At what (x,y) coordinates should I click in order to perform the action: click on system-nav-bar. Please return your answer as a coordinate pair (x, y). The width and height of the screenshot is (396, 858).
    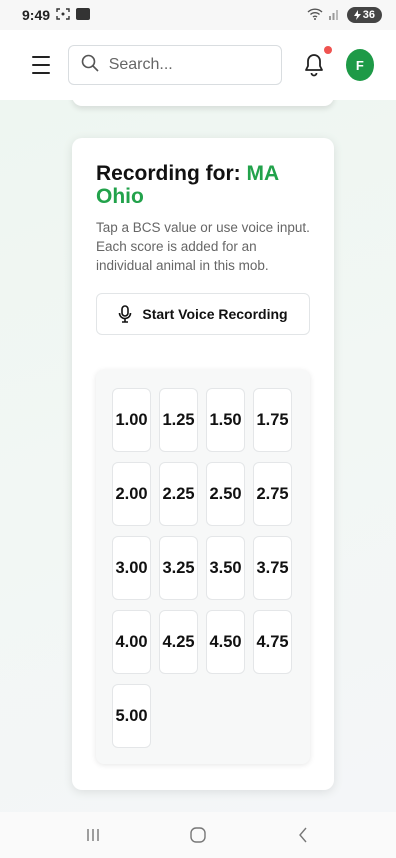
    Looking at the image, I should click on (198, 835).